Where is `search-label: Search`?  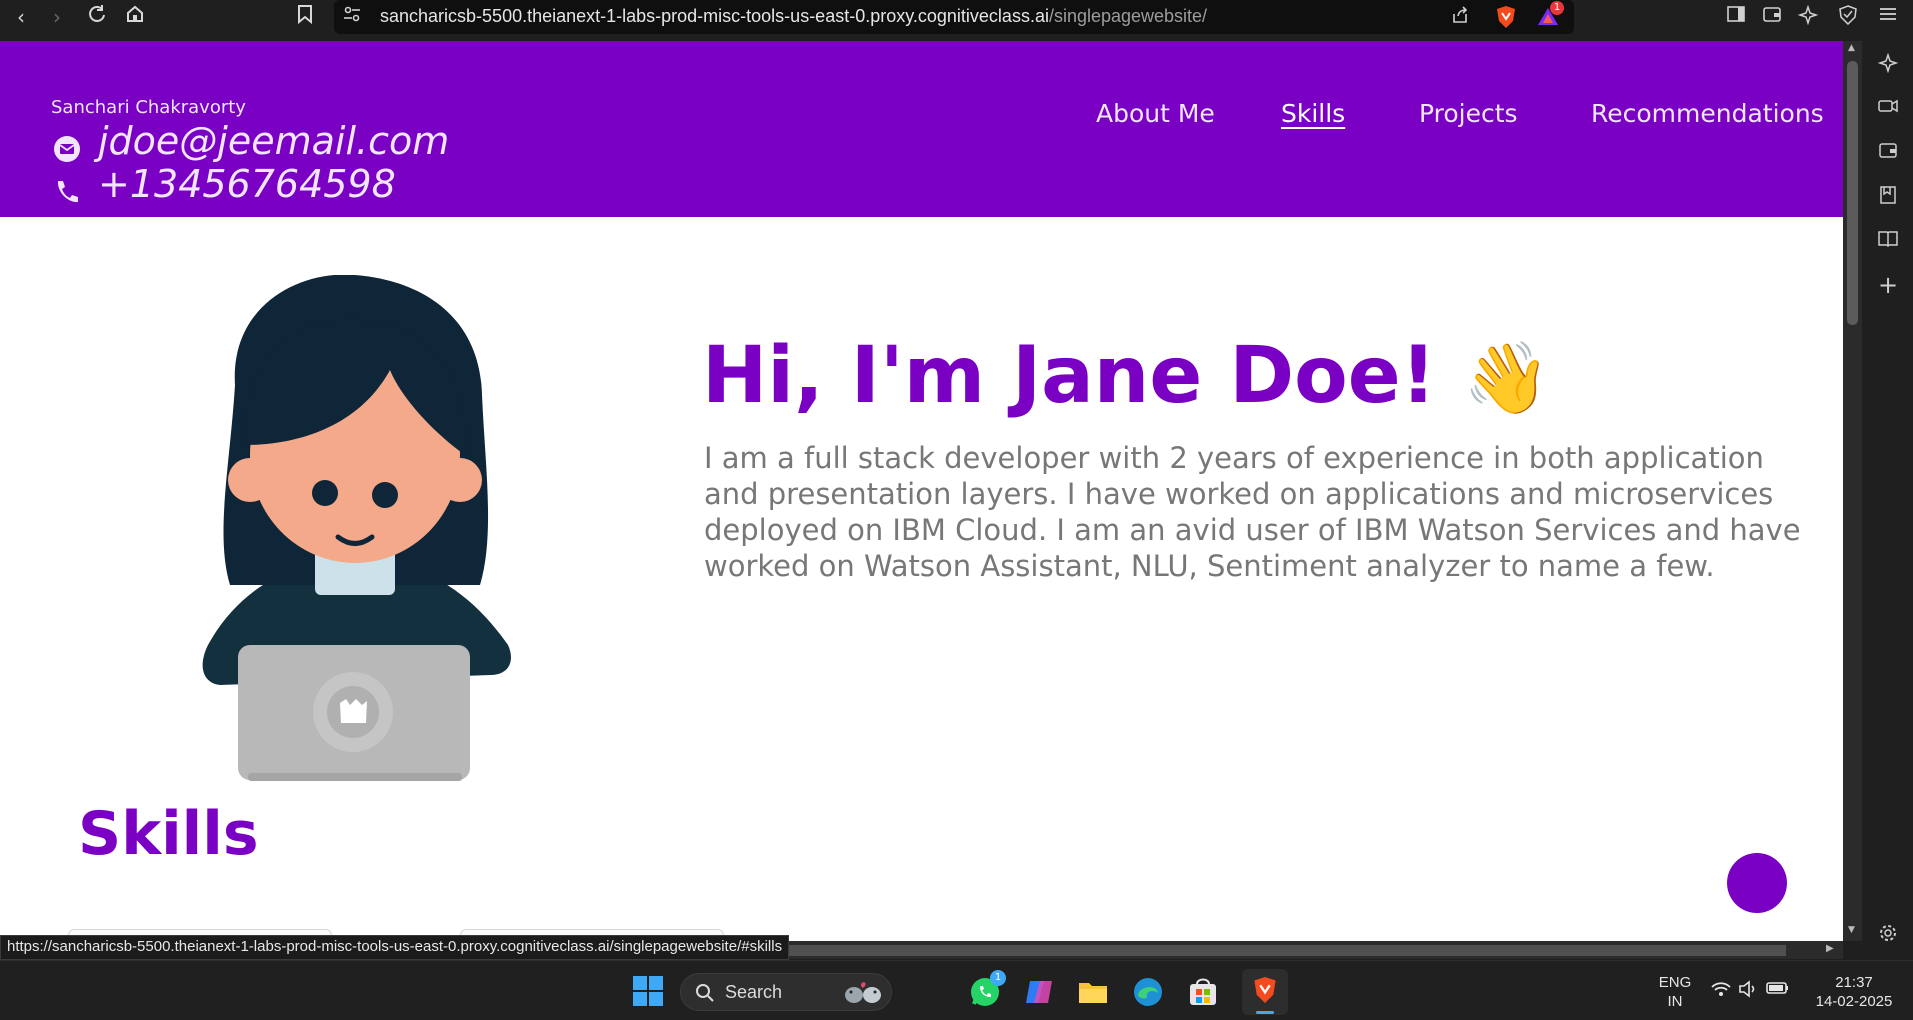 search-label: Search is located at coordinates (754, 992).